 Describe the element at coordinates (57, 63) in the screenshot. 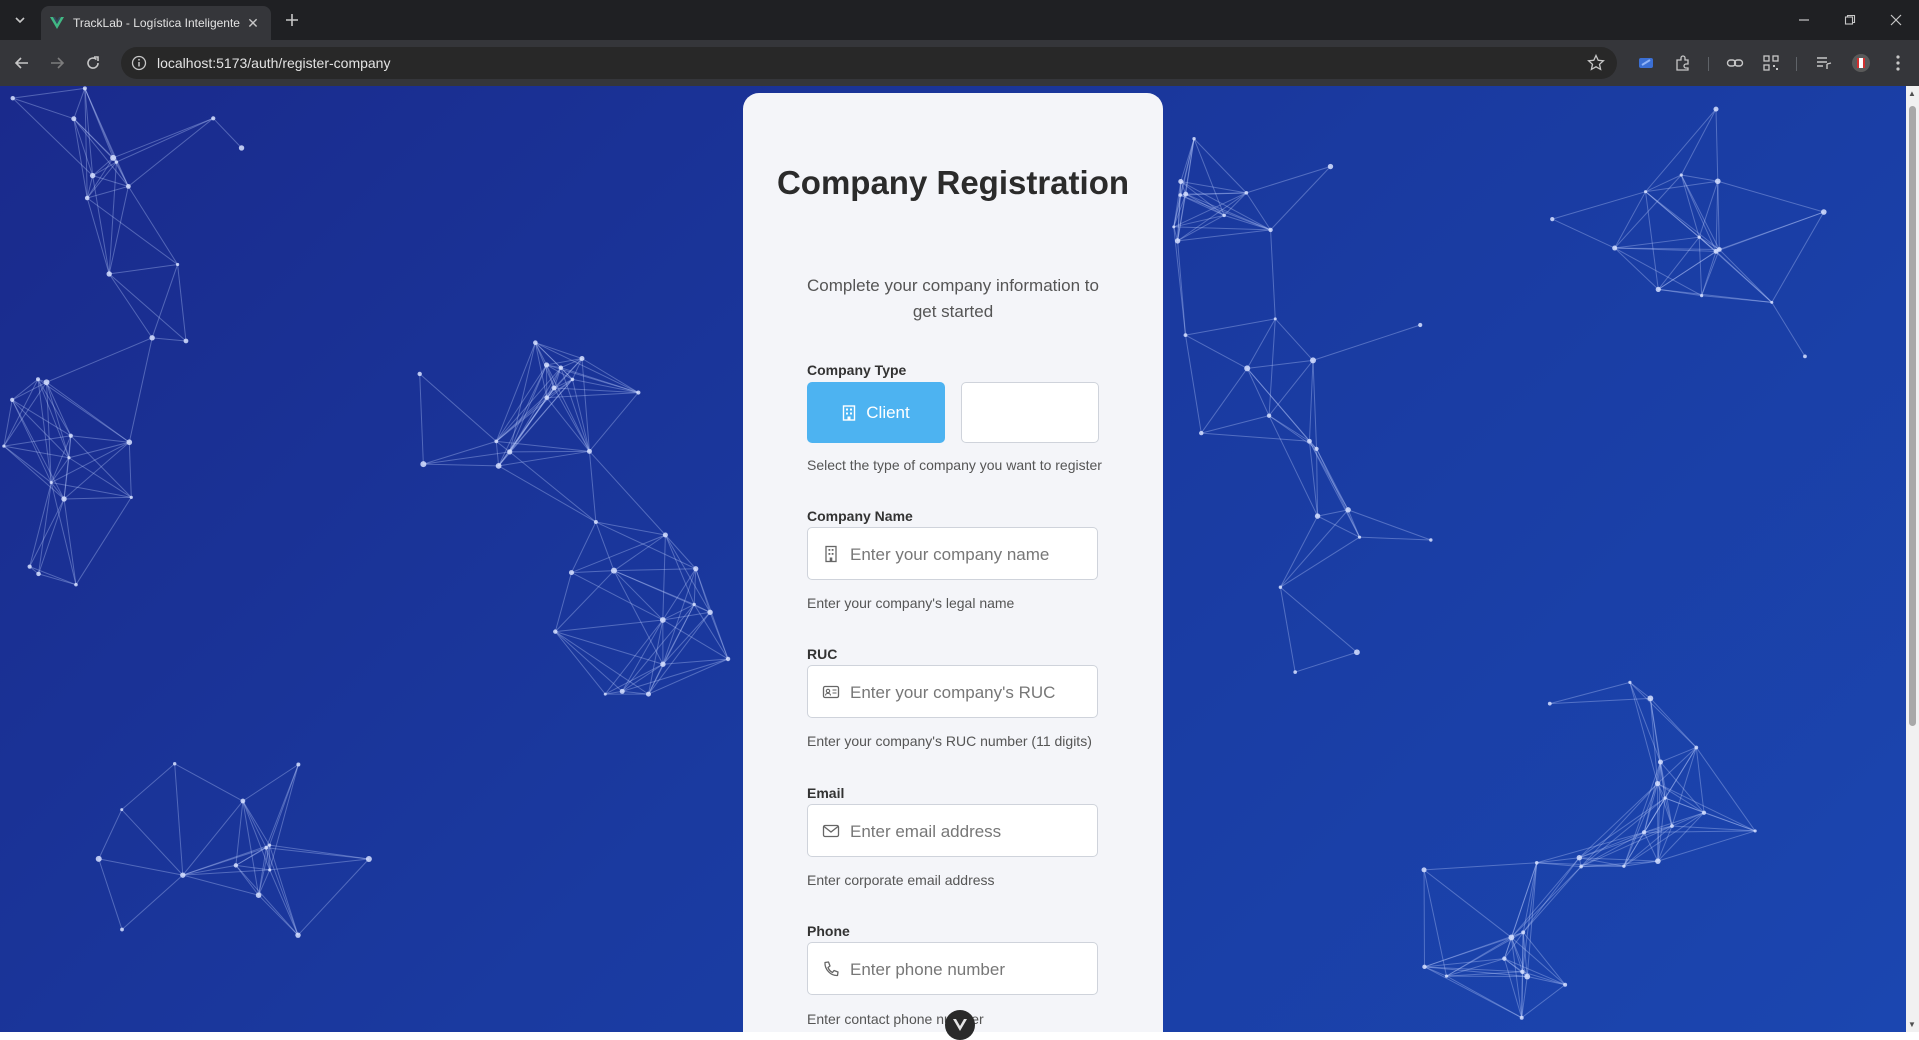

I see `forward-icon` at that location.